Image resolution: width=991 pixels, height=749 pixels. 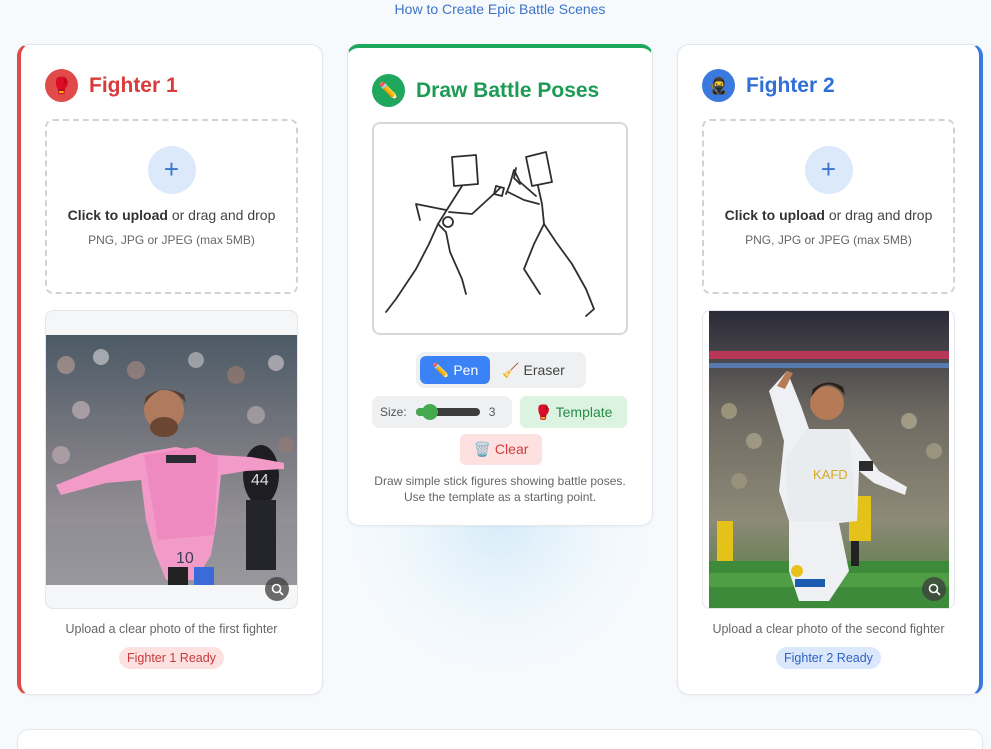 I want to click on tool-switcher: ✏️ Pen 🧹 Eraser, so click(x=501, y=370).